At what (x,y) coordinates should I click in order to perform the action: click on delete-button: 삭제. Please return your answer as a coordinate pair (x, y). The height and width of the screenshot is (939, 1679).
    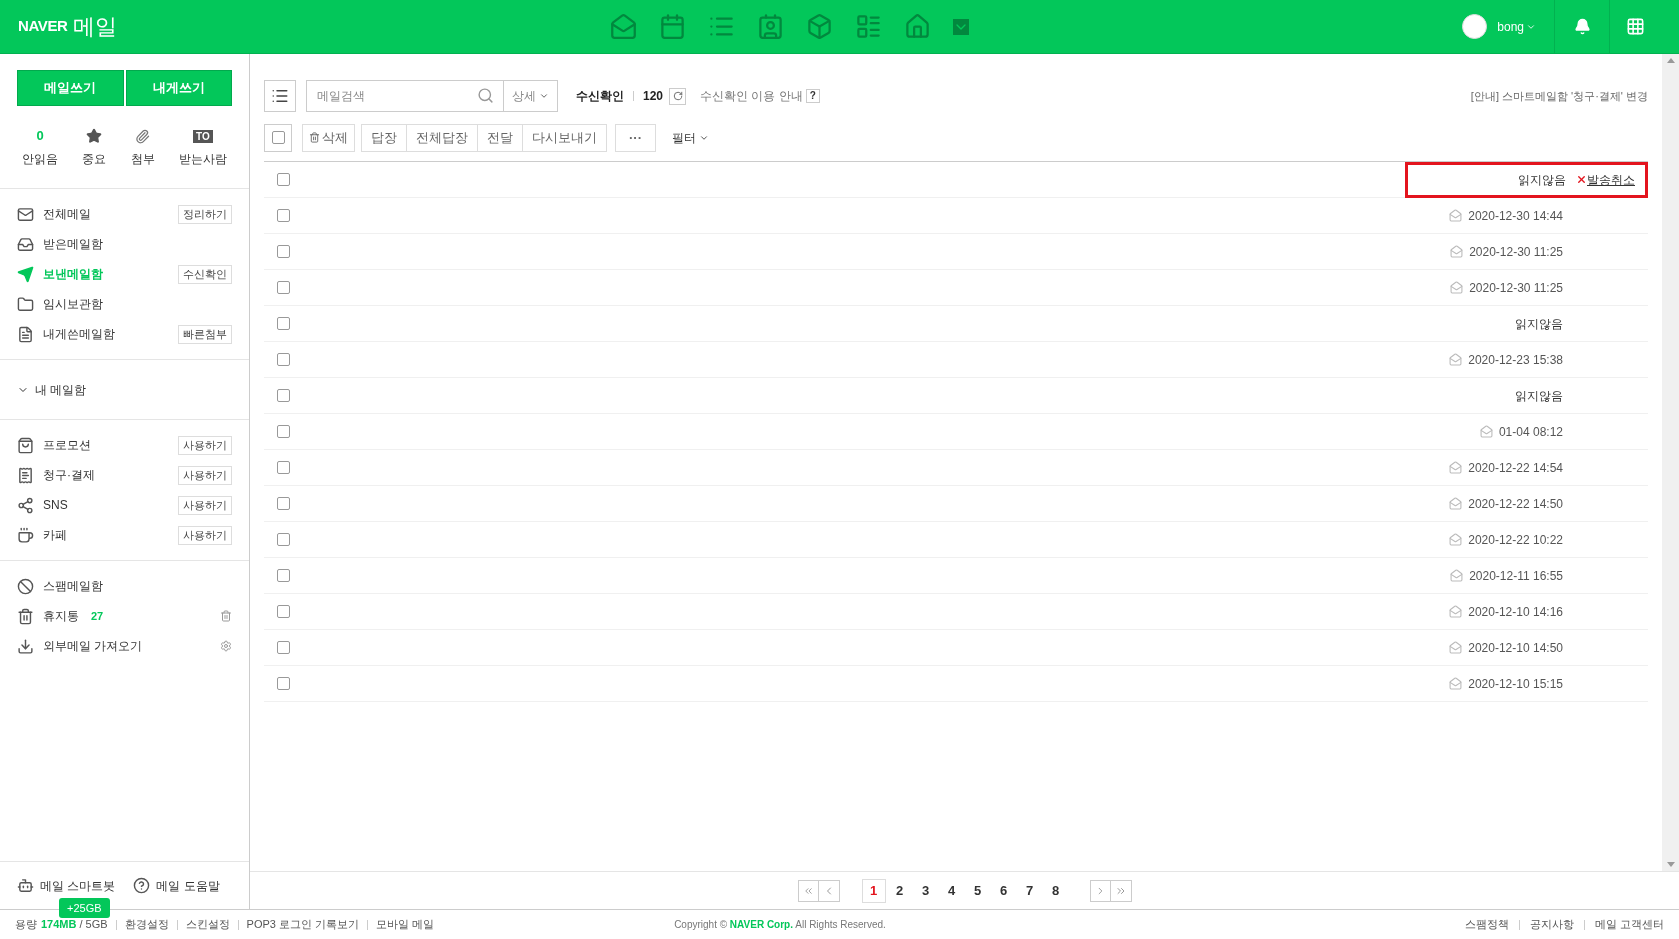
    Looking at the image, I should click on (328, 137).